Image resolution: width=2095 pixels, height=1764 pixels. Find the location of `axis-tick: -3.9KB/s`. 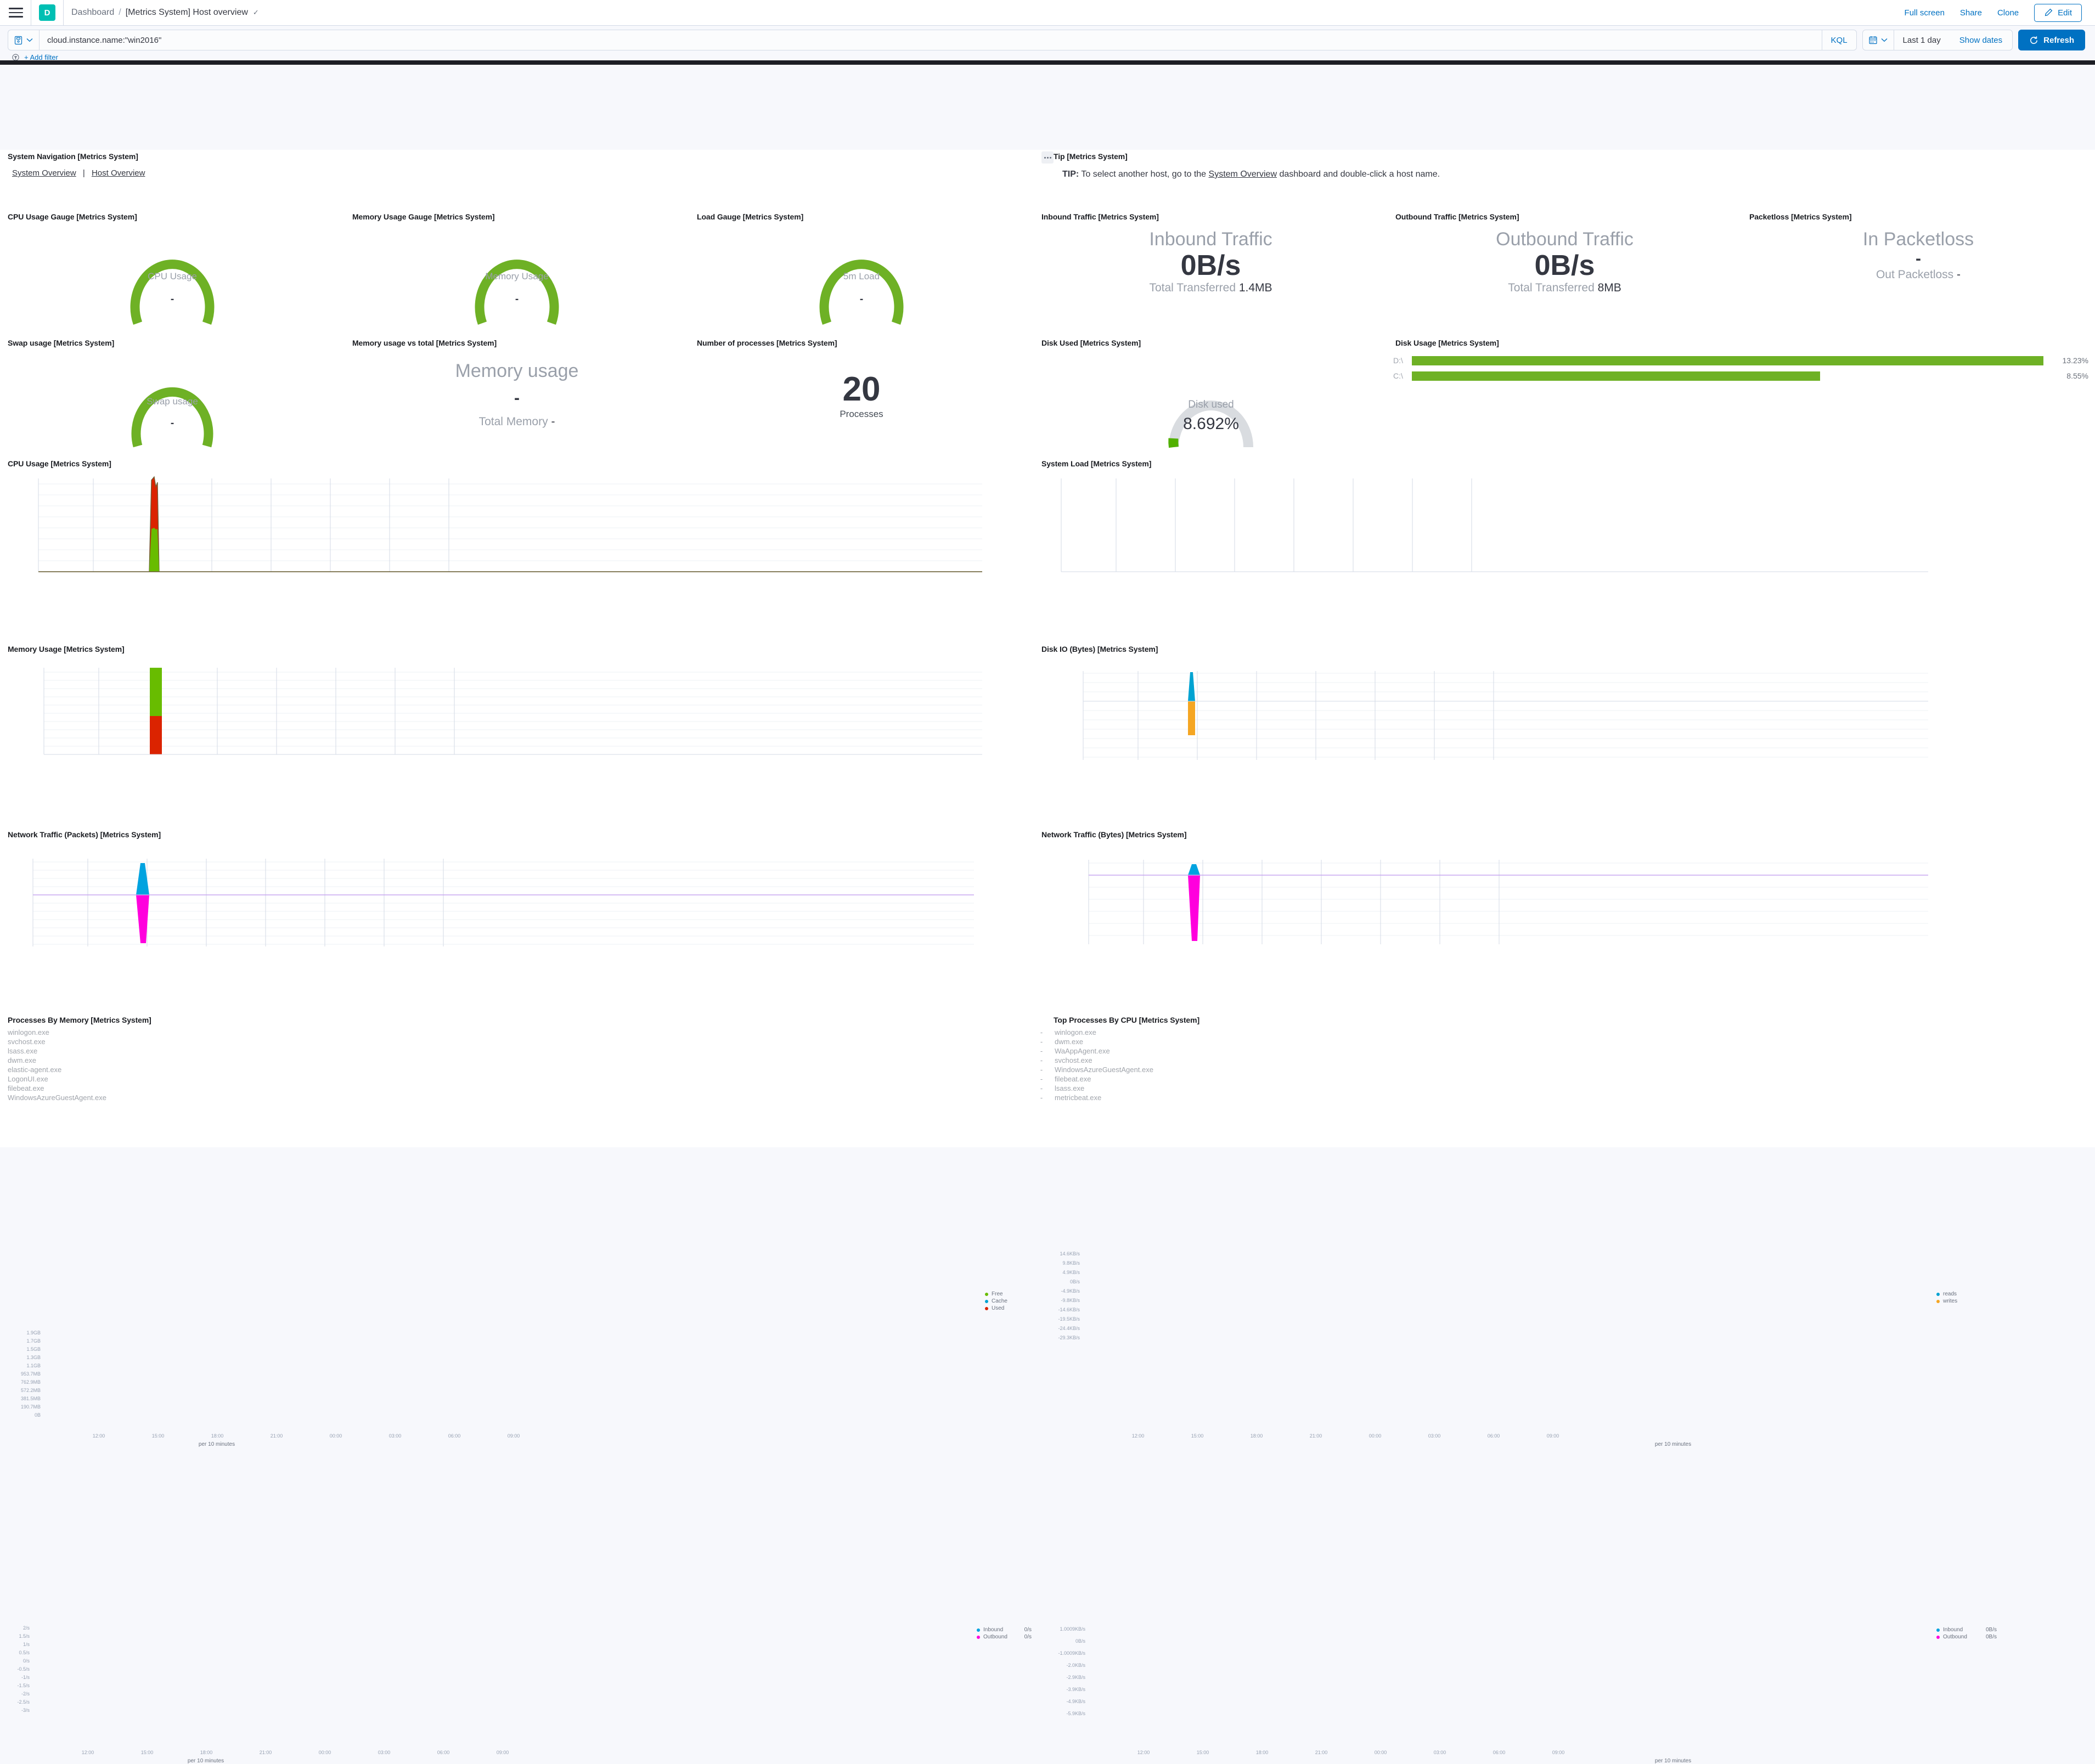

axis-tick: -3.9KB/s is located at coordinates (1075, 1689).